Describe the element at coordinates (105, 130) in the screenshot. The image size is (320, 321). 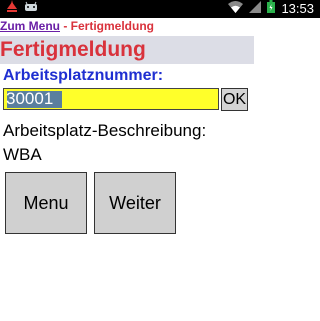
I see `workplace-description-label: Arbeitsplatz-Beschreibung:` at that location.